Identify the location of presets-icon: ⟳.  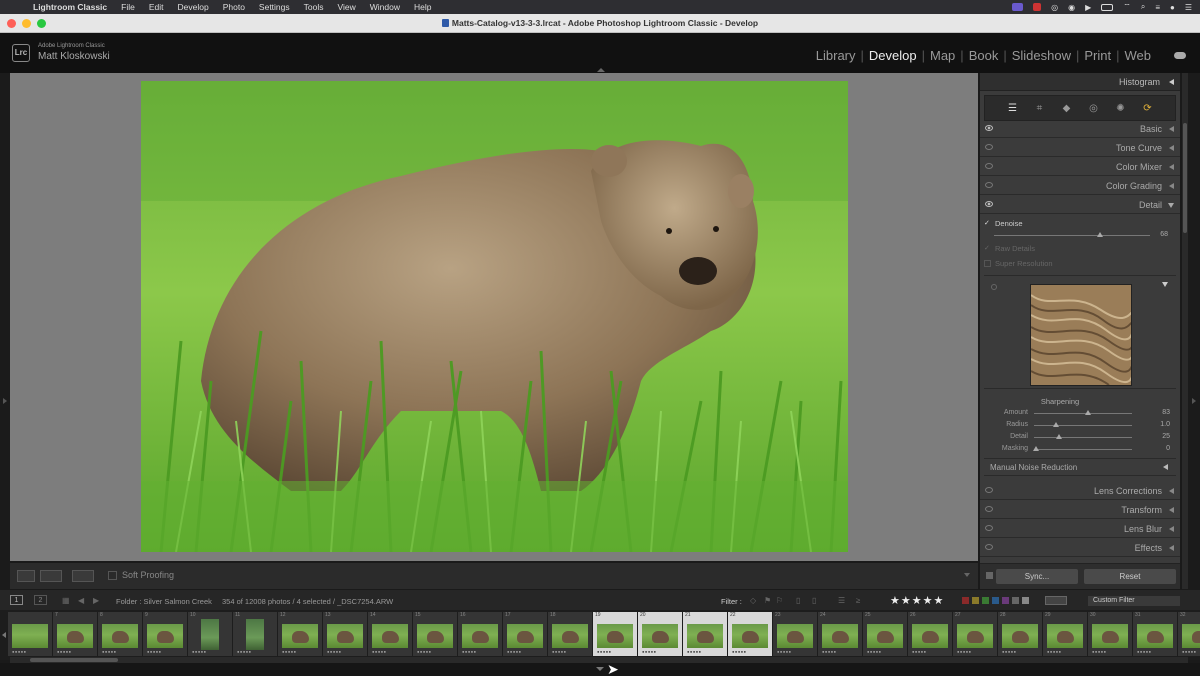
(1148, 108).